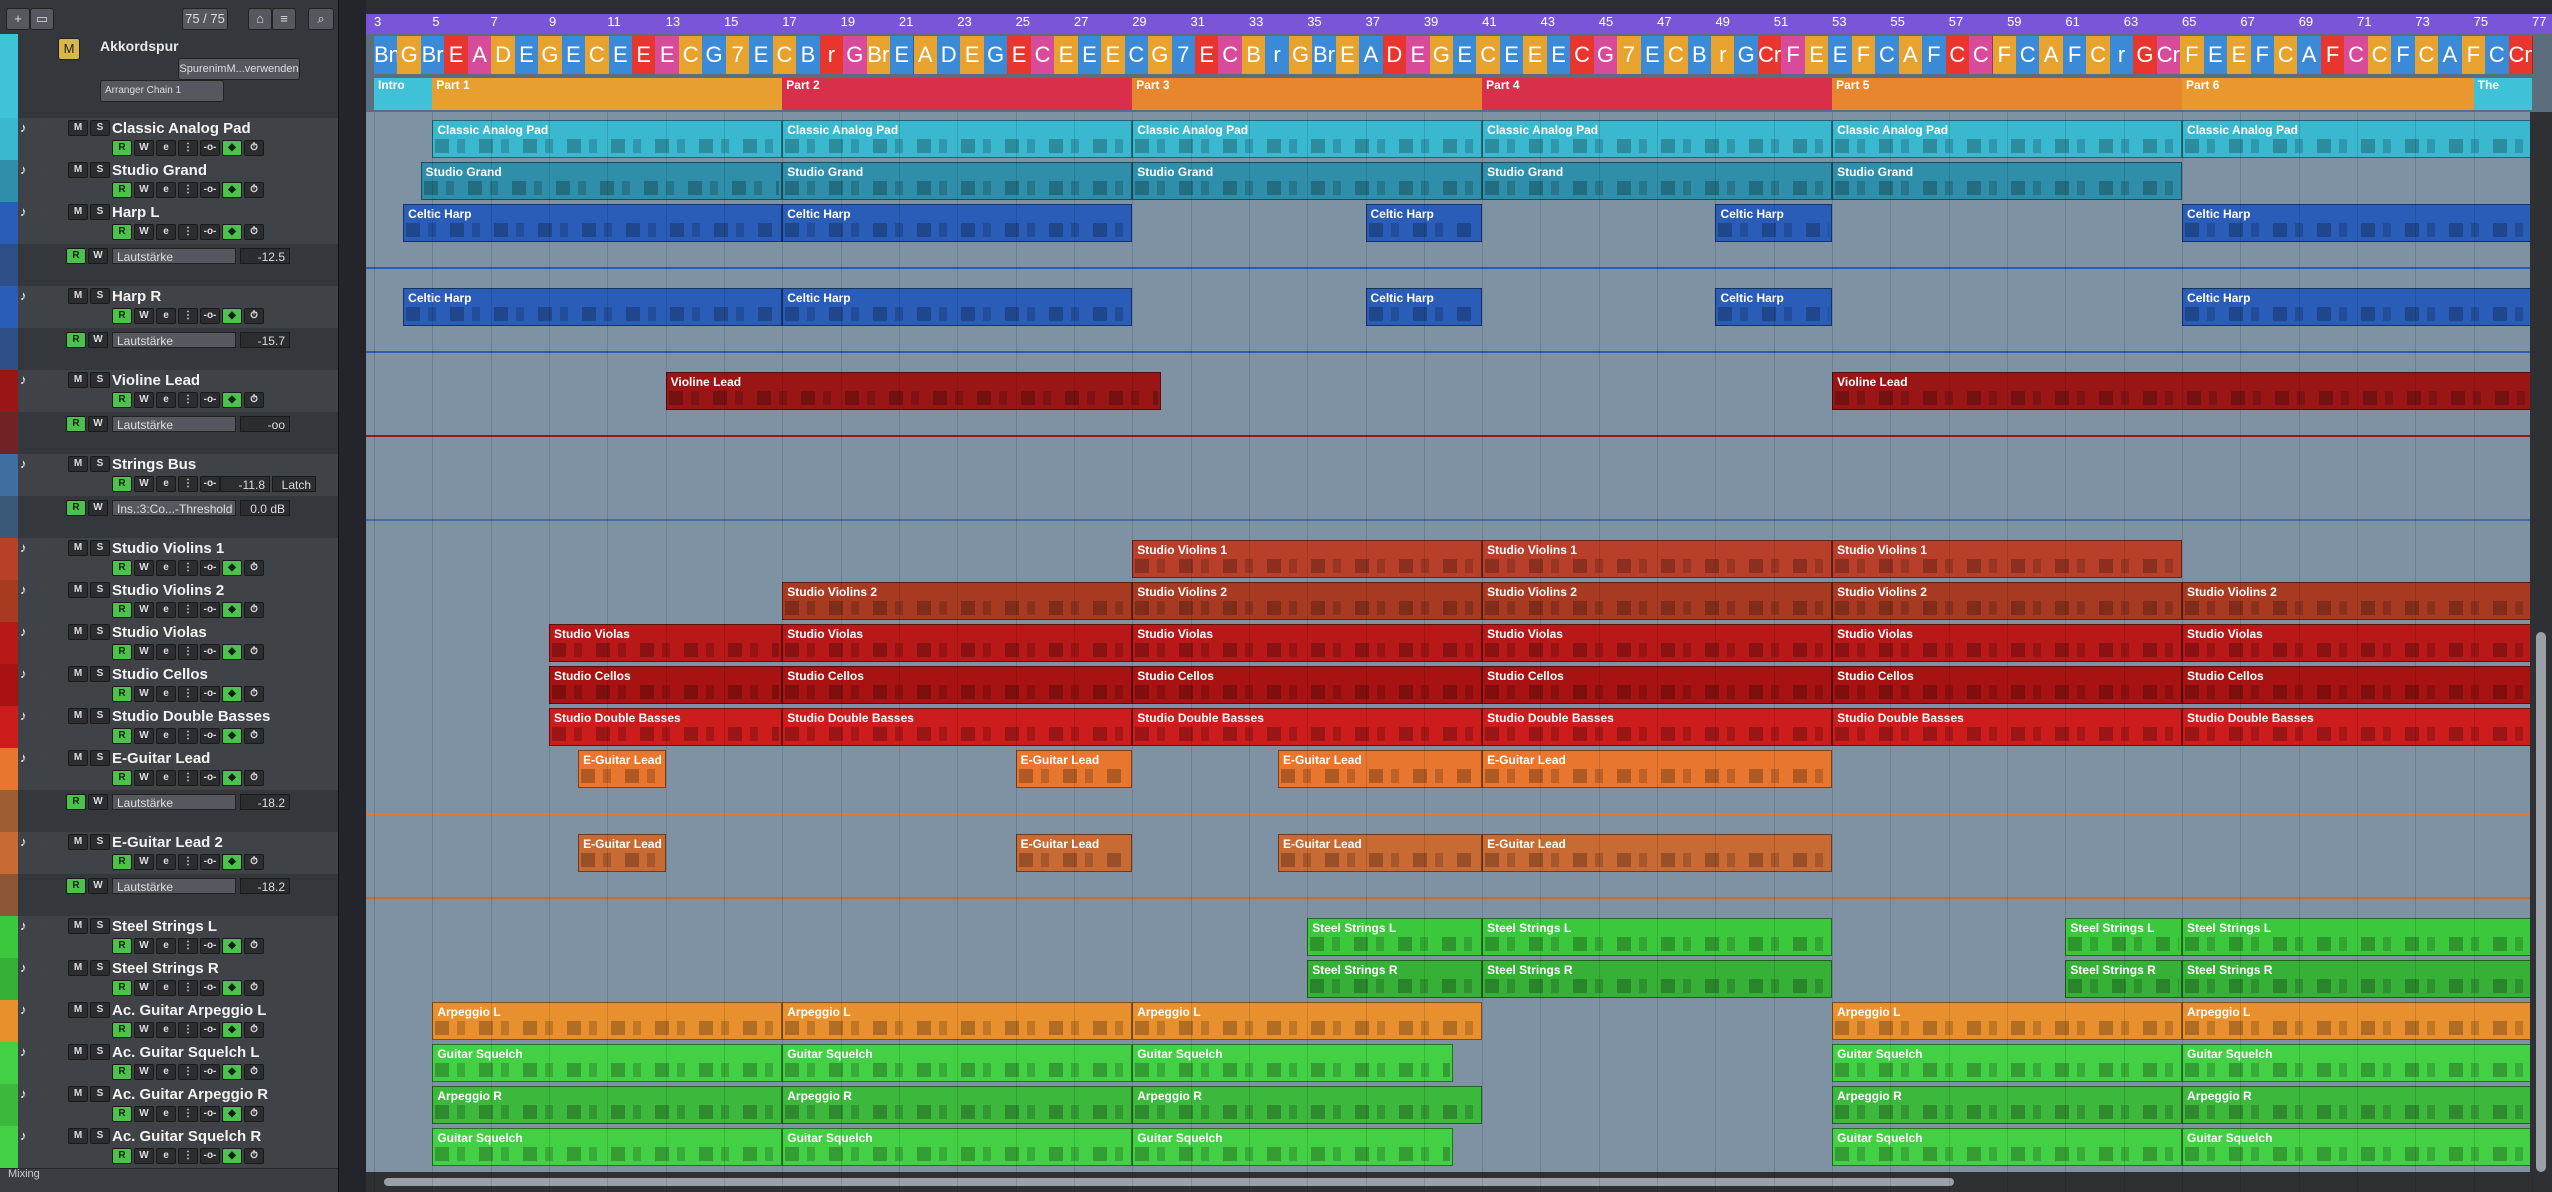 This screenshot has width=2552, height=1192. What do you see at coordinates (165, 968) in the screenshot?
I see `track-name: Steel Strings R` at bounding box center [165, 968].